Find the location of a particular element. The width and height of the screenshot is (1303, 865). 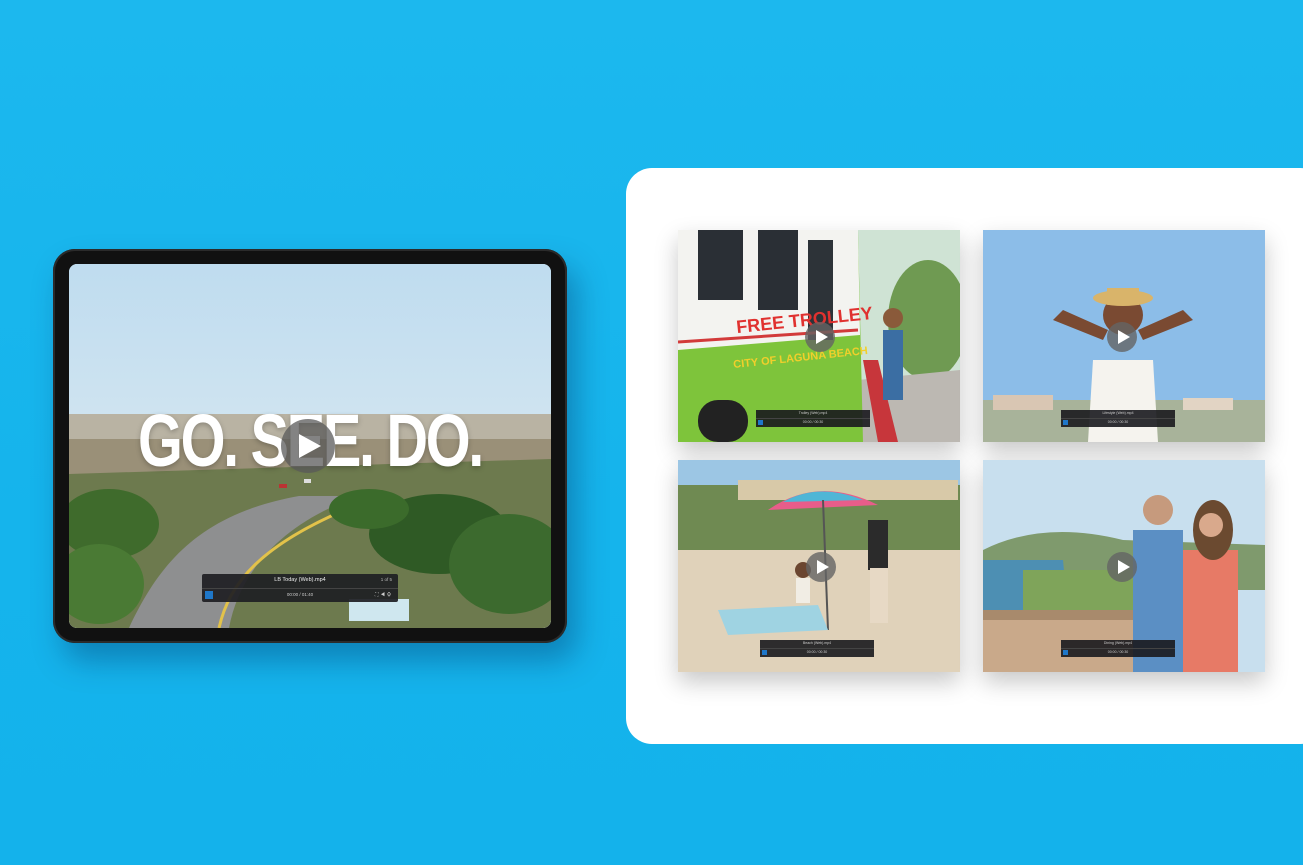

video-time: 00:00 / 01:40 is located at coordinates (300, 594).